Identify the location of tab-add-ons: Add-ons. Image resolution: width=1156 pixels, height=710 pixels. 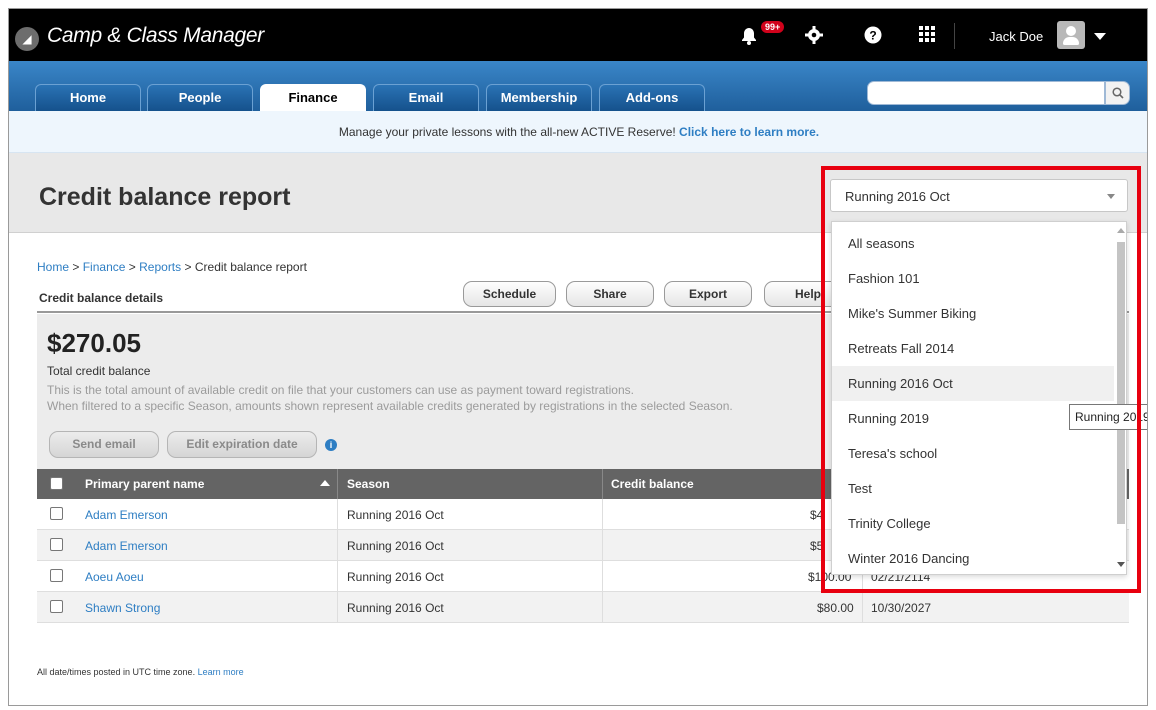
(652, 97).